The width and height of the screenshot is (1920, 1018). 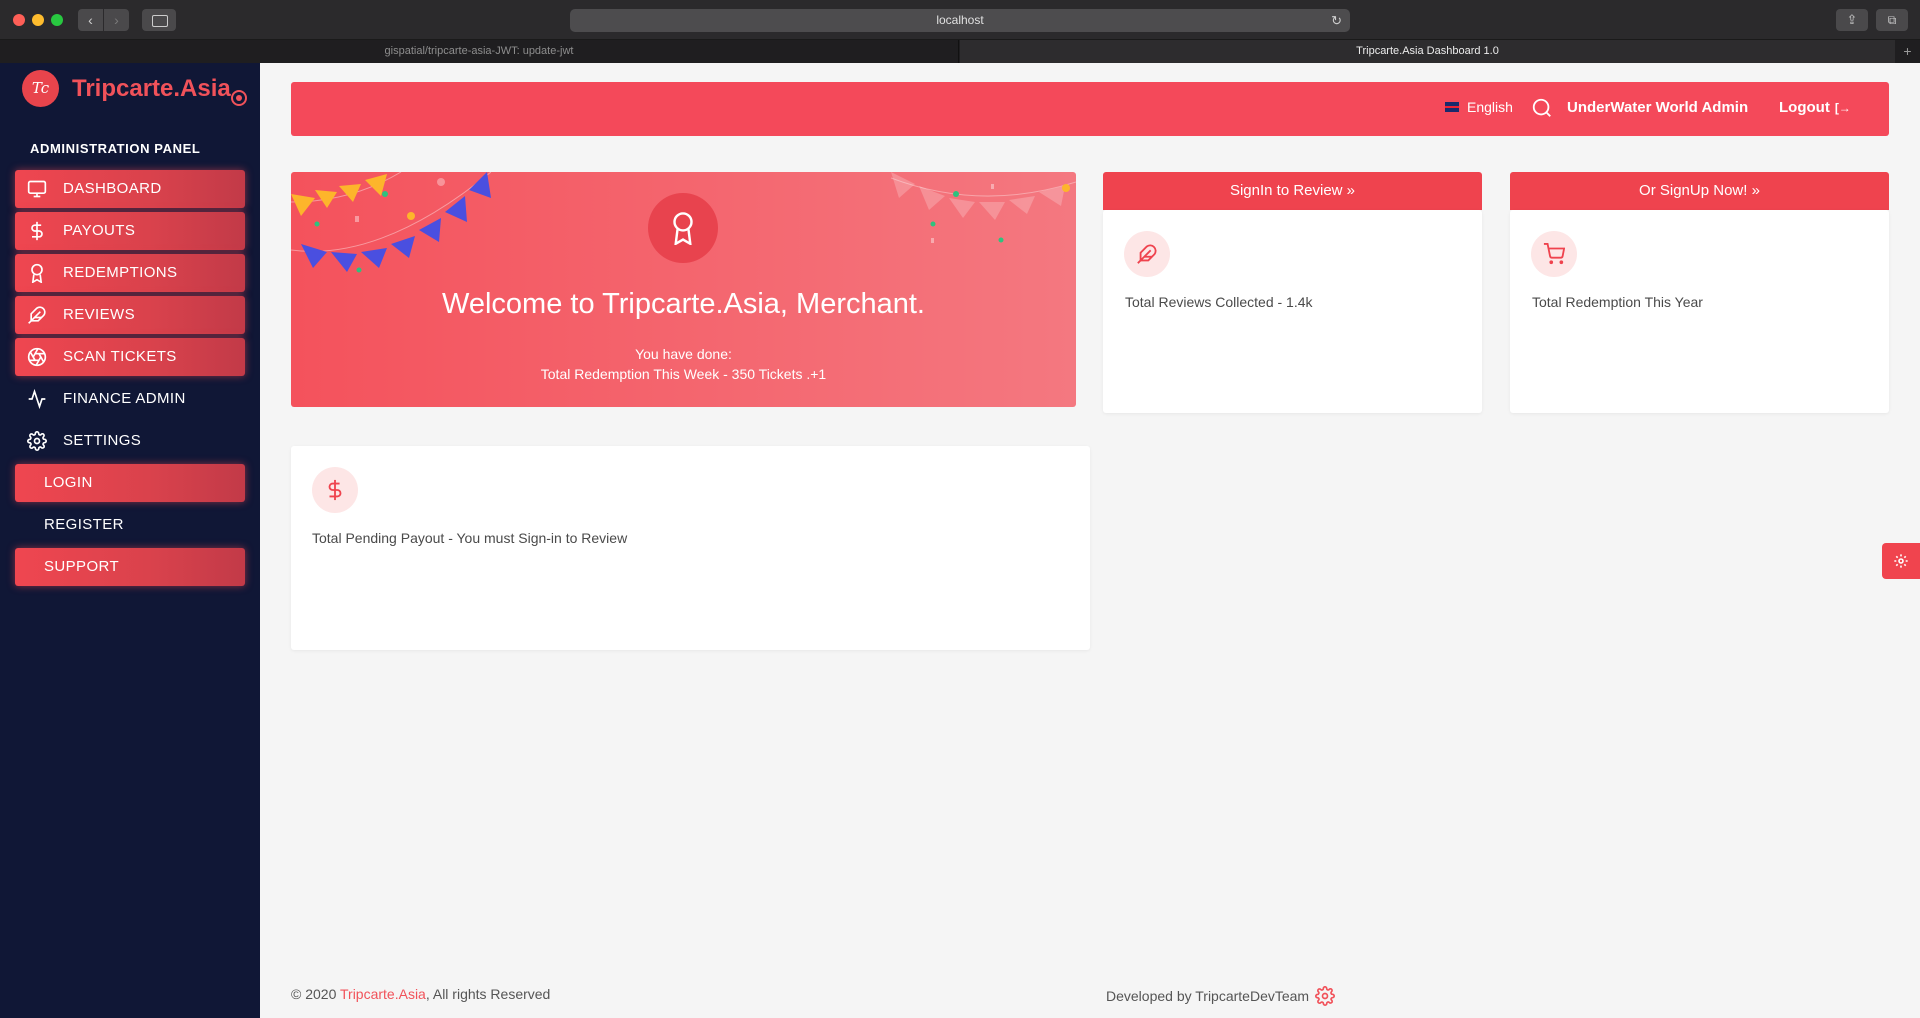 I want to click on copyright-suffix: , All rights Reserved, so click(x=488, y=994).